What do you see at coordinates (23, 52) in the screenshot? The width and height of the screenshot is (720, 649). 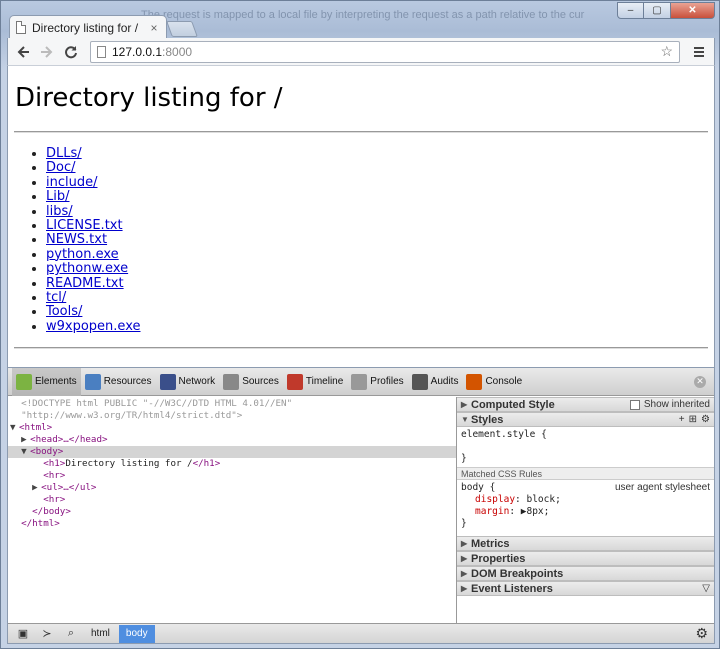 I see `back-button` at bounding box center [23, 52].